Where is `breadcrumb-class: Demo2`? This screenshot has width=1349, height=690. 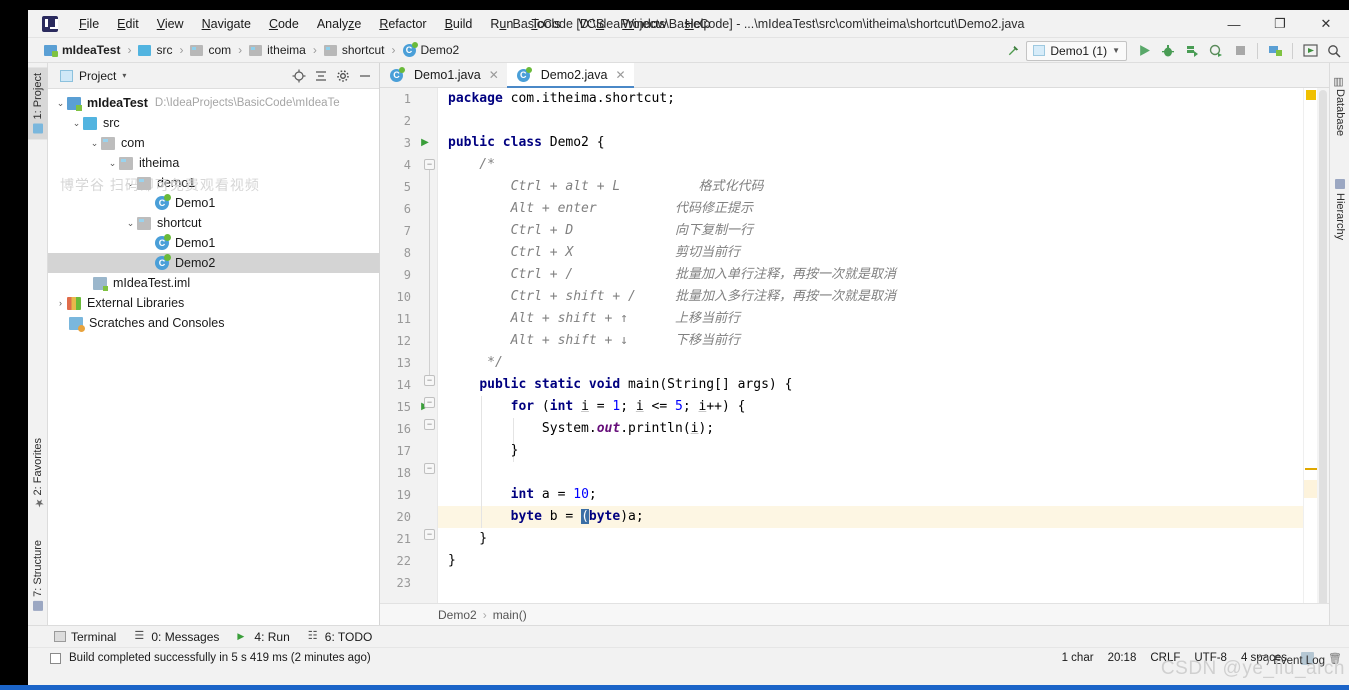
breadcrumb-class: Demo2 is located at coordinates (457, 615).